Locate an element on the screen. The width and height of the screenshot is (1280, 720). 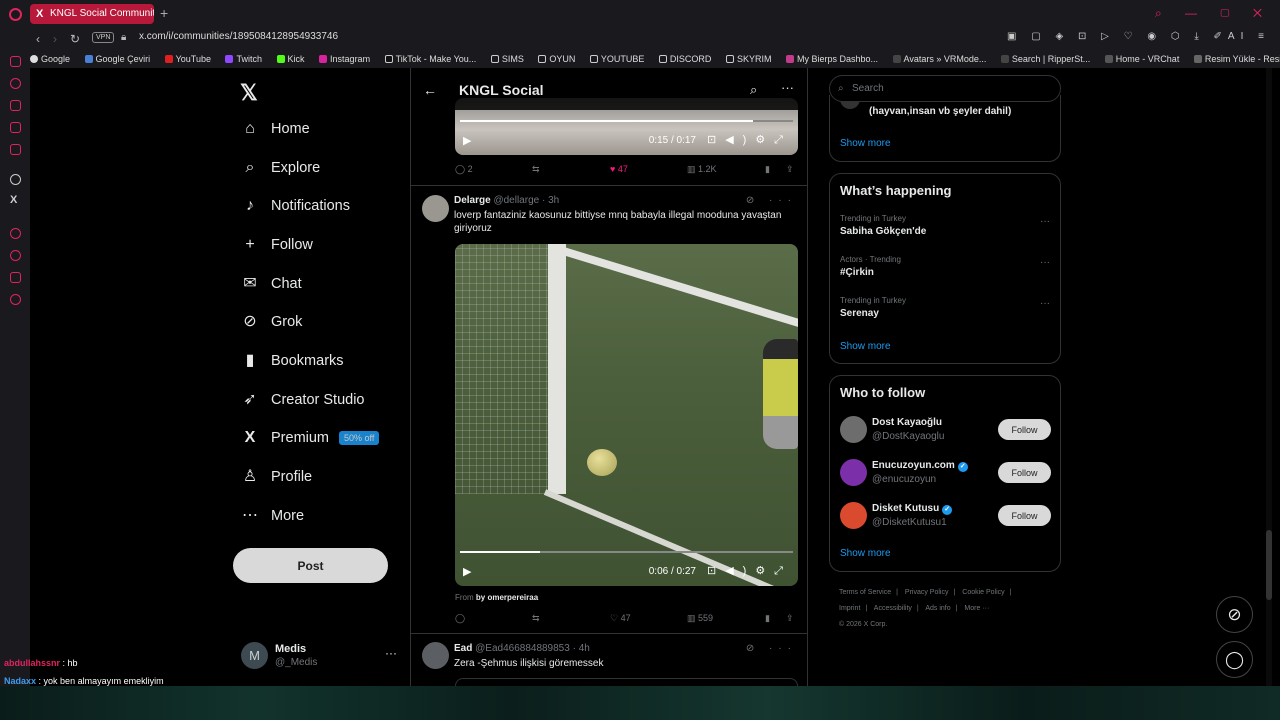
footer-link: Imprint is located at coordinates (849, 608).